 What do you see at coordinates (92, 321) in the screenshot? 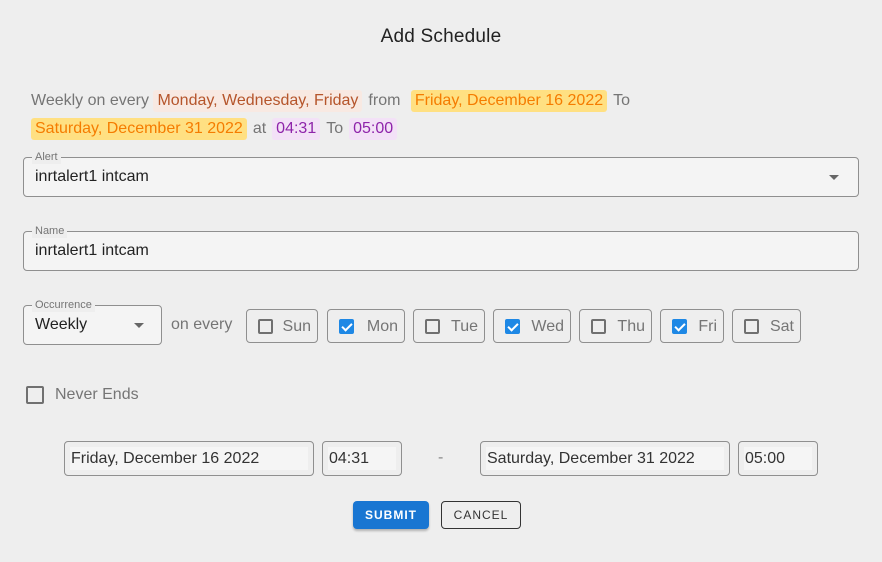
I see `occurrence-select: Occurrence Weekly` at bounding box center [92, 321].